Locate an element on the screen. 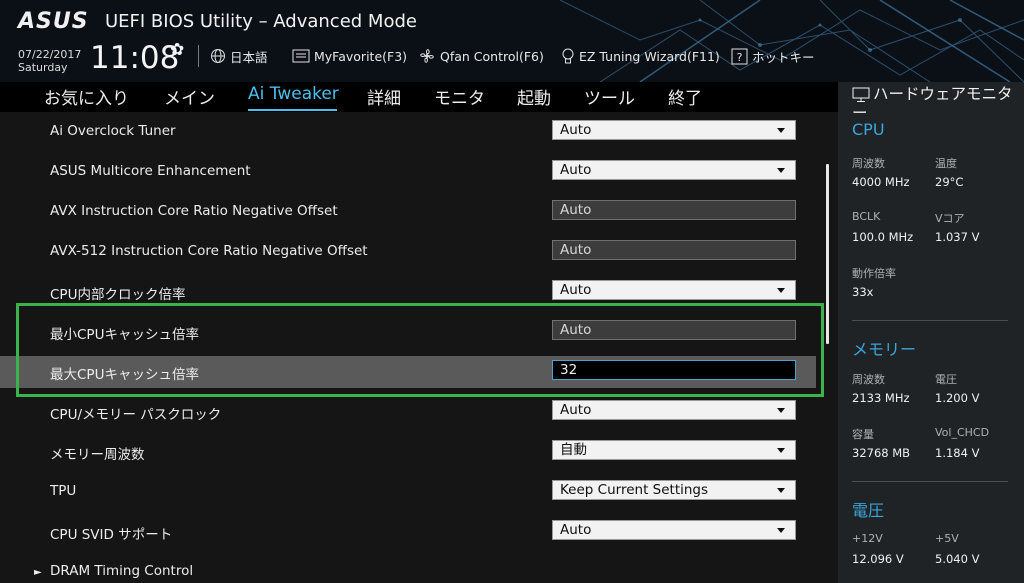 The image size is (1024, 583). setting-label: CPU/メモリー パスクロック is located at coordinates (136, 415).